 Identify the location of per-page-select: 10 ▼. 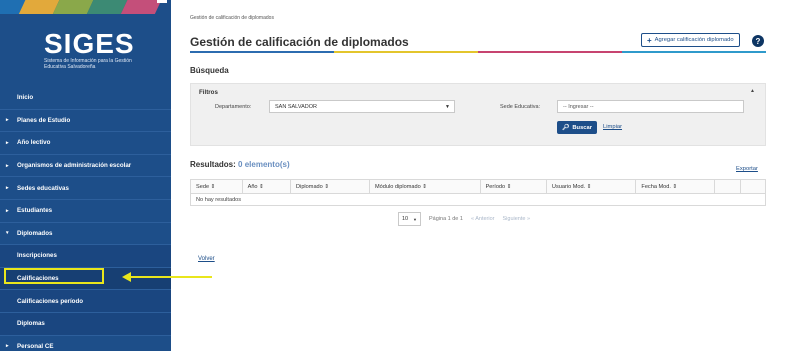
(409, 219).